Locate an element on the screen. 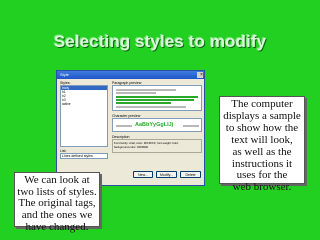 Image resolution: width=320 pixels, height=240 pixels. close-icon: × is located at coordinates (200, 75).